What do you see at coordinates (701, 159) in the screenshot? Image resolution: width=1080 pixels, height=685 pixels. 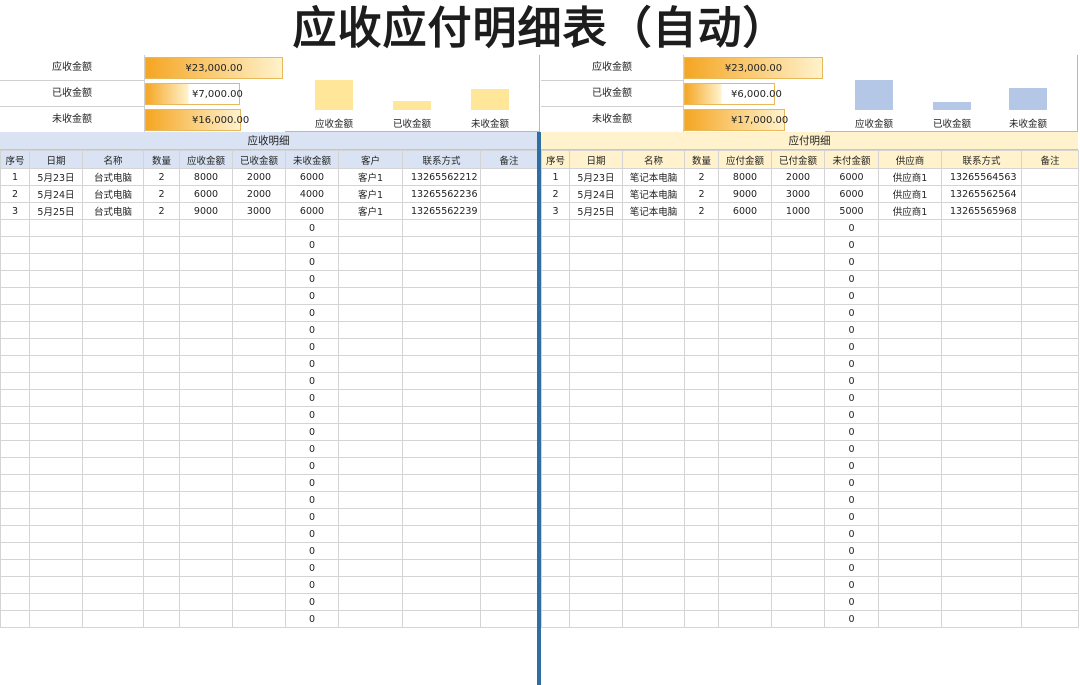 I see `pay-col-qty: 数量` at bounding box center [701, 159].